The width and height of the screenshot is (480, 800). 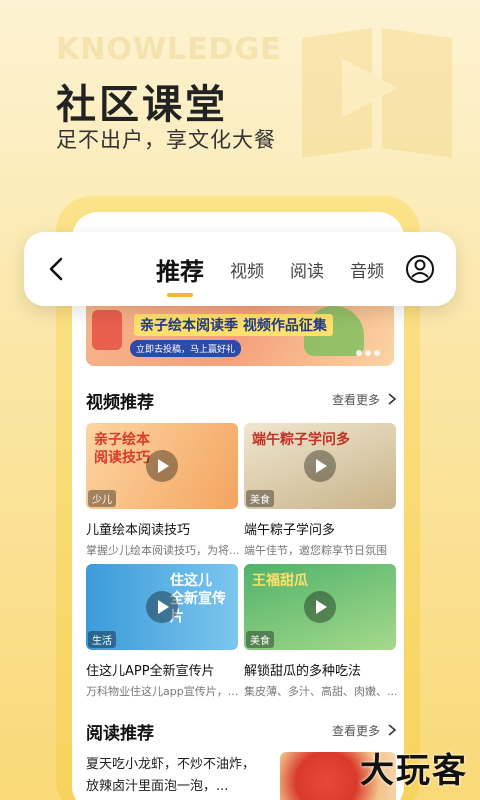 What do you see at coordinates (280, 581) in the screenshot?
I see `thumbnail-caption: 王福甜瓜` at bounding box center [280, 581].